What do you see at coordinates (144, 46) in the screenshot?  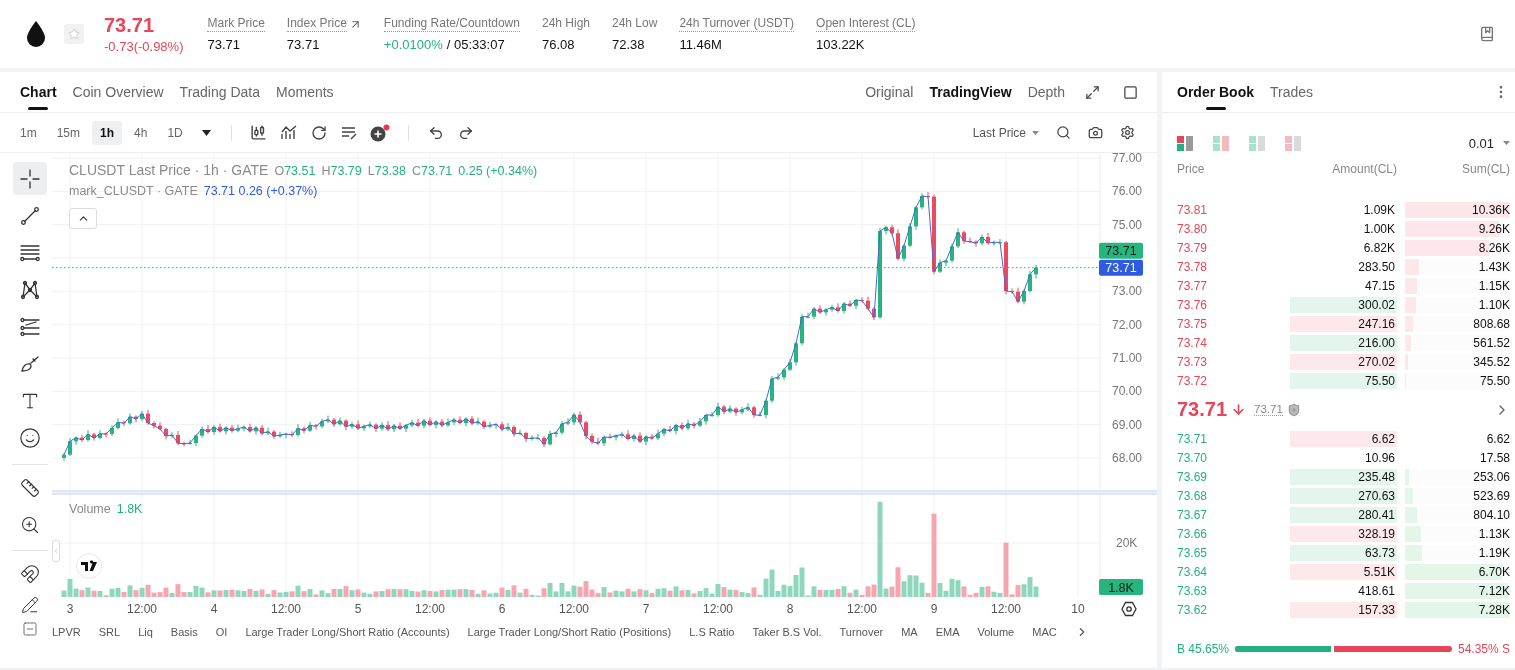 I see `price-change: -0.73(-0.98%)` at bounding box center [144, 46].